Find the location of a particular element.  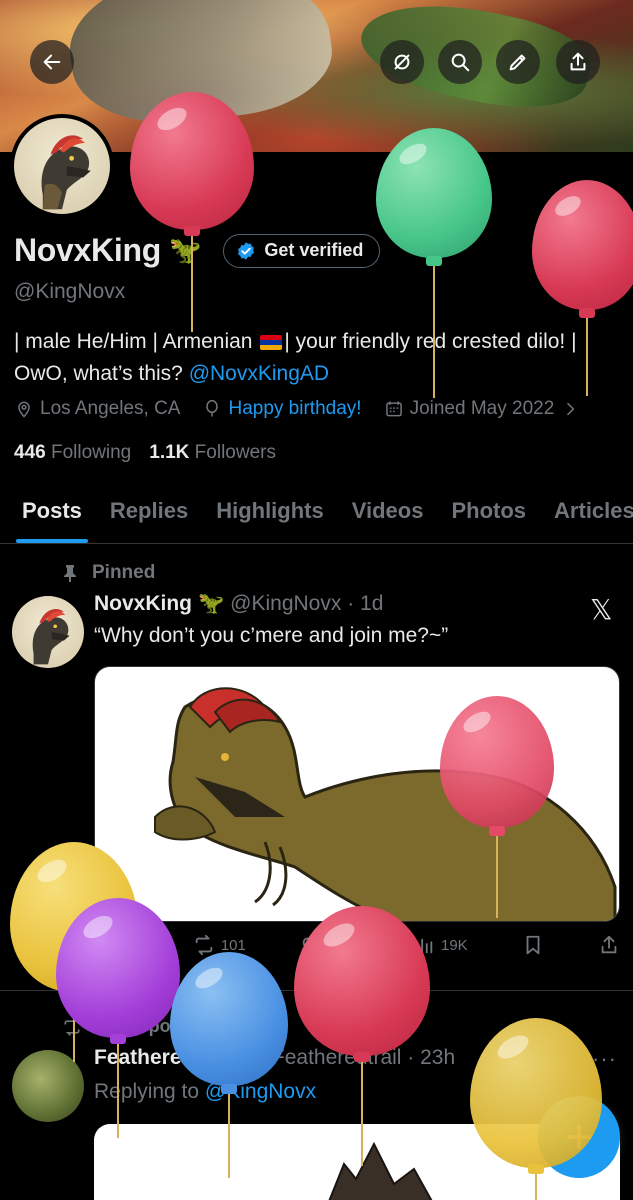

location-pin-icon is located at coordinates (24, 409).